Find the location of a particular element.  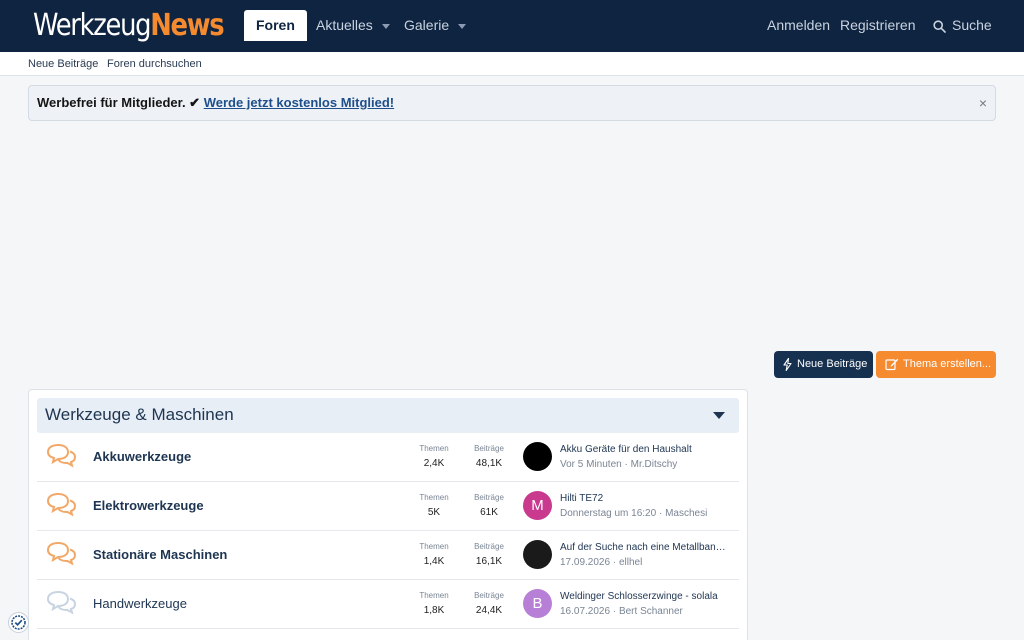

forum-title-link: Stationäre Maschinen is located at coordinates (160, 554).